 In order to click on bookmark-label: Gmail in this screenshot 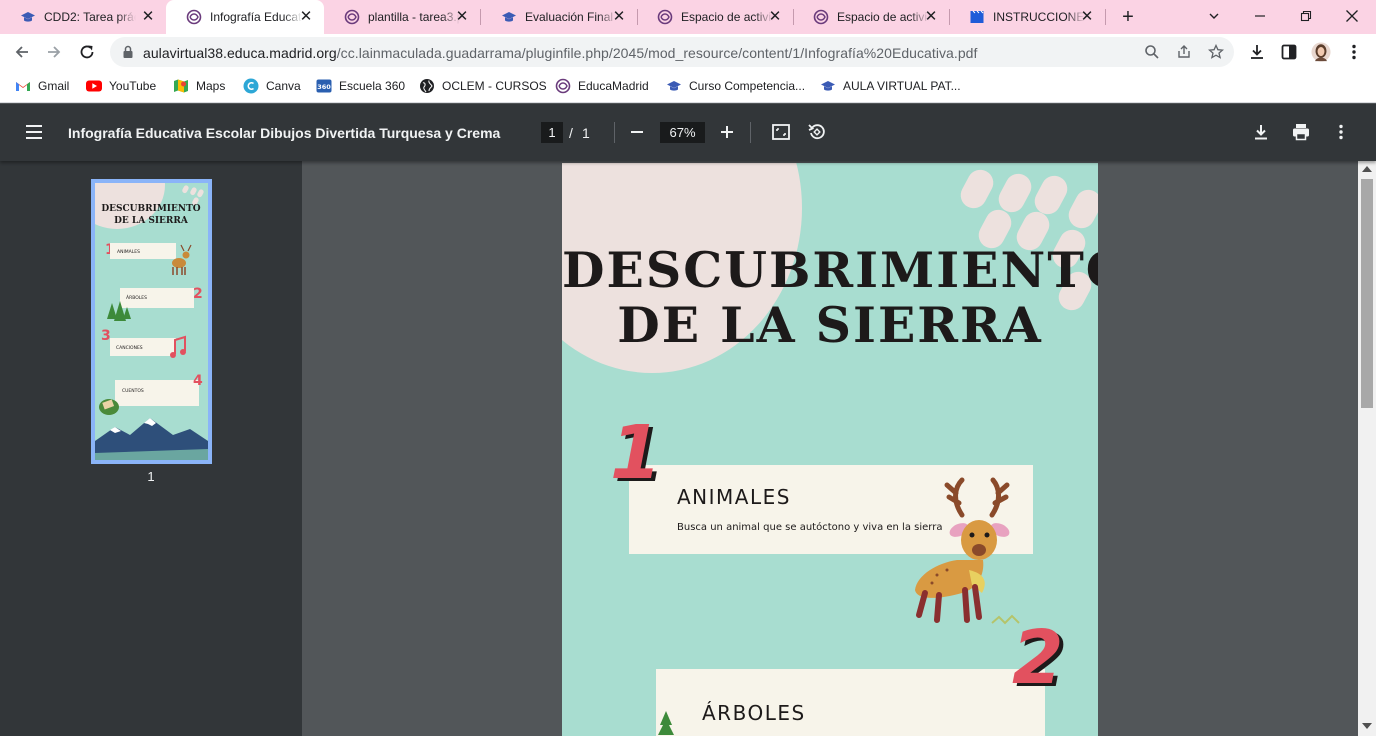, I will do `click(54, 86)`.